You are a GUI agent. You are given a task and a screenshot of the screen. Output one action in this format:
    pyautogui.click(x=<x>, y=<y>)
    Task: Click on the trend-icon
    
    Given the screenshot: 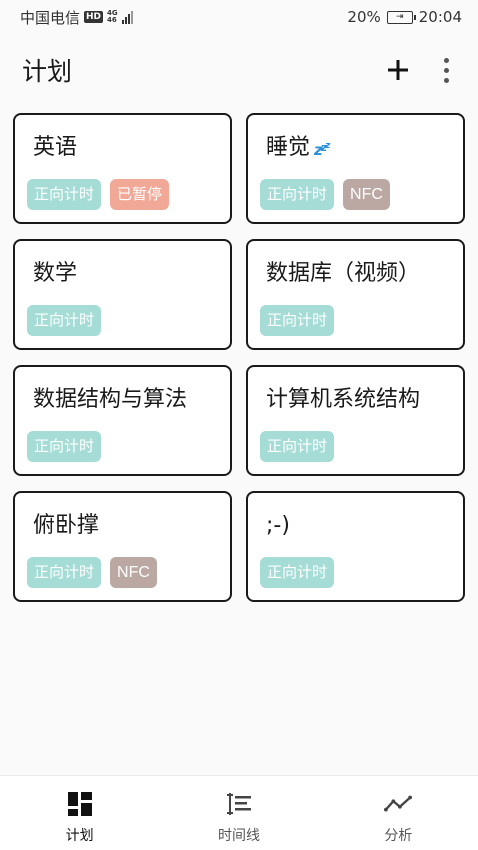 What is the action you would take?
    pyautogui.click(x=398, y=804)
    